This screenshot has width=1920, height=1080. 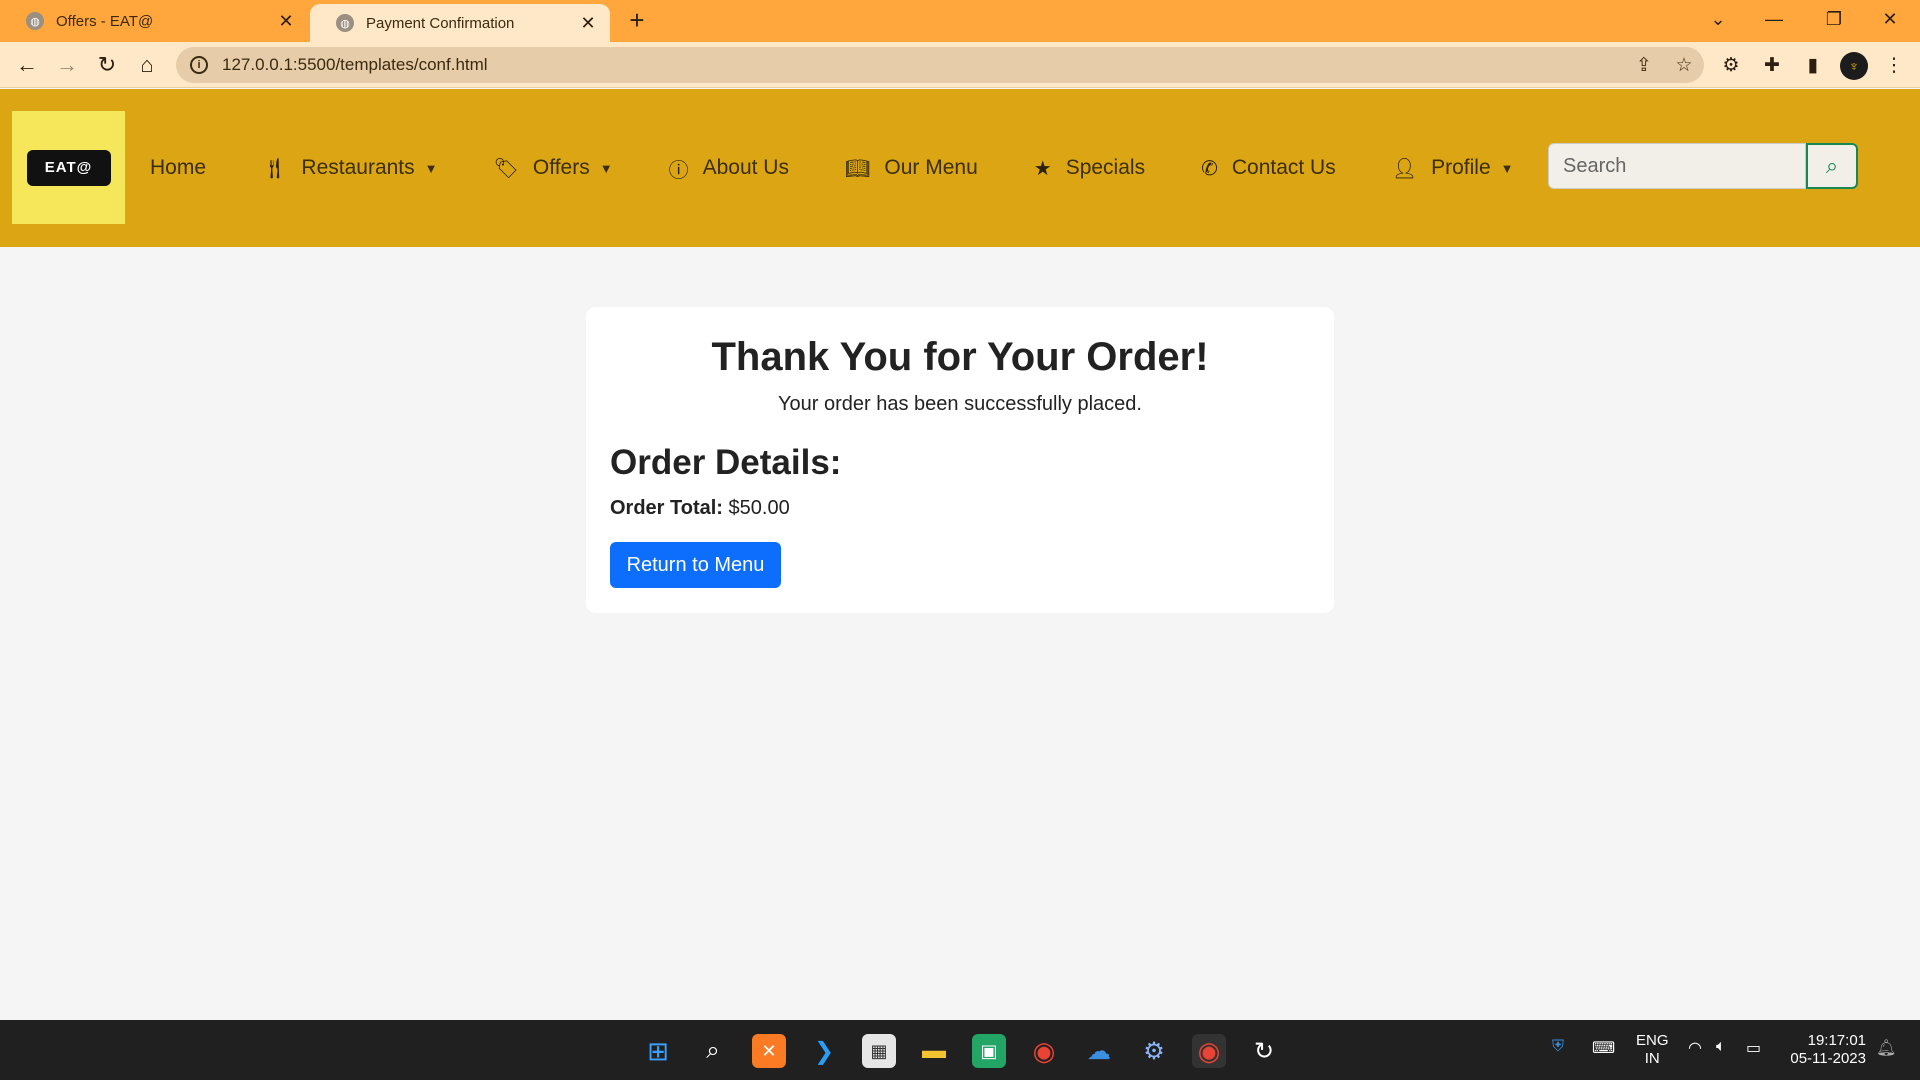 I want to click on nav-label: Home, so click(x=178, y=167).